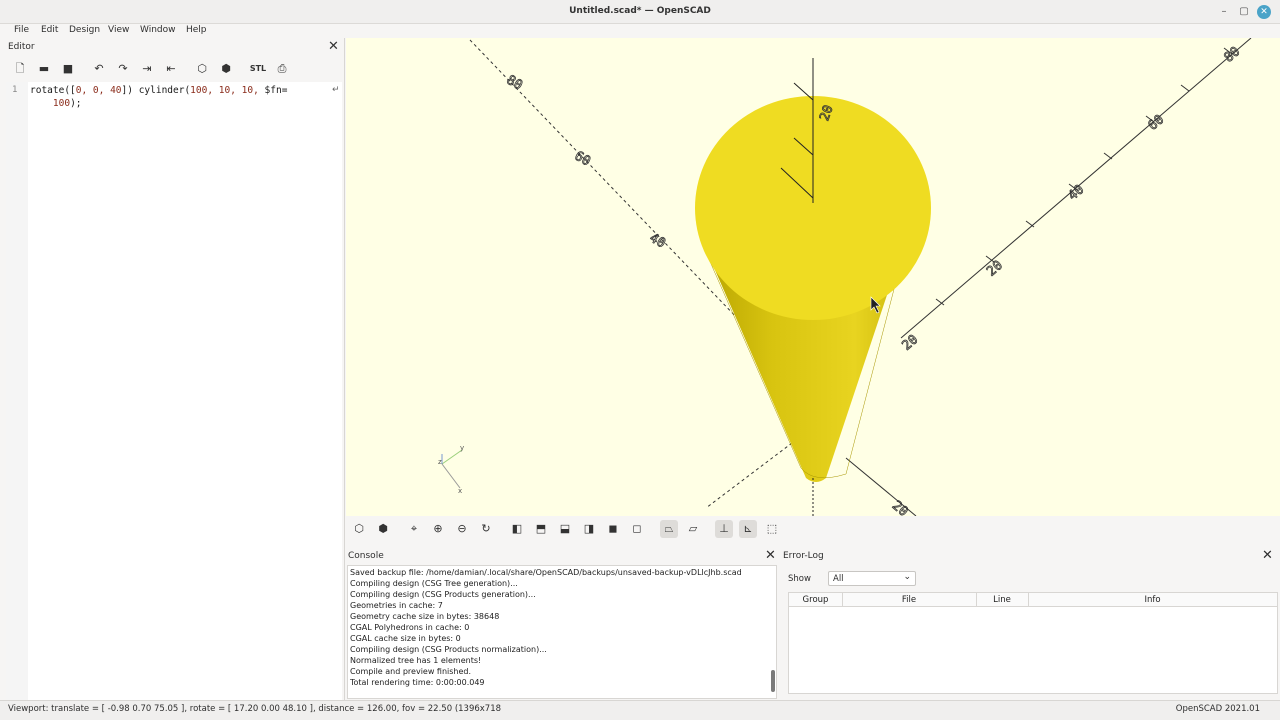 This screenshot has height=720, width=1280. What do you see at coordinates (640, 31) in the screenshot?
I see `menu-bar: File Edit Design View Window Help` at bounding box center [640, 31].